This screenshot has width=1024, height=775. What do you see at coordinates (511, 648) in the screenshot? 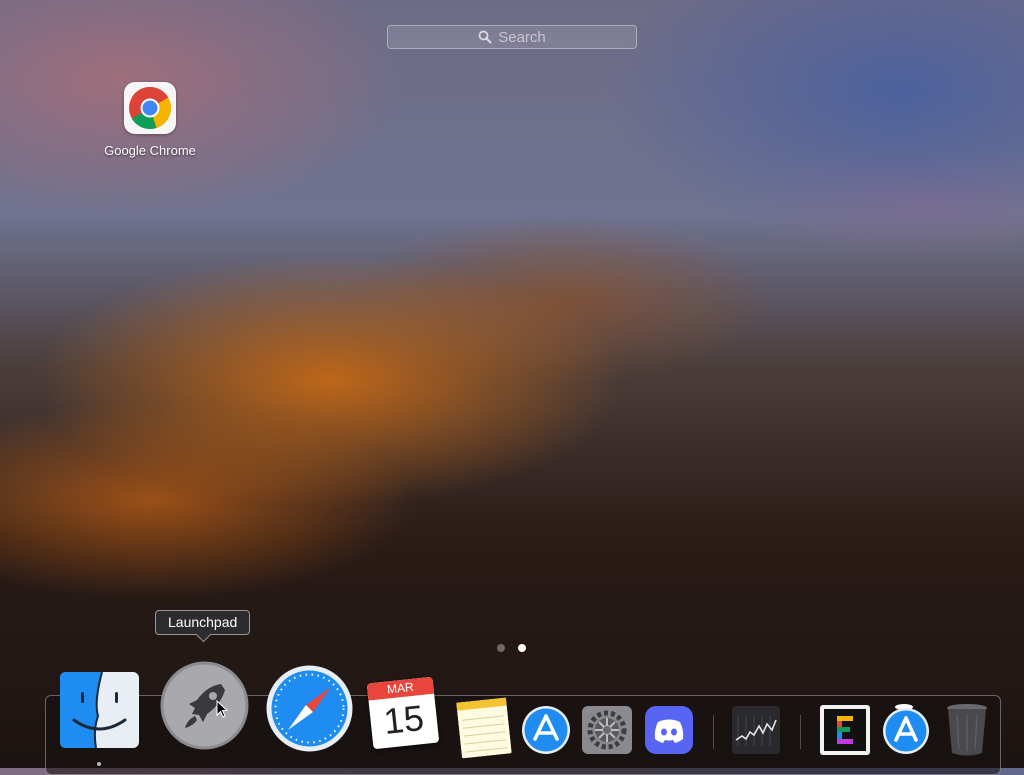
I see `page-indicator` at bounding box center [511, 648].